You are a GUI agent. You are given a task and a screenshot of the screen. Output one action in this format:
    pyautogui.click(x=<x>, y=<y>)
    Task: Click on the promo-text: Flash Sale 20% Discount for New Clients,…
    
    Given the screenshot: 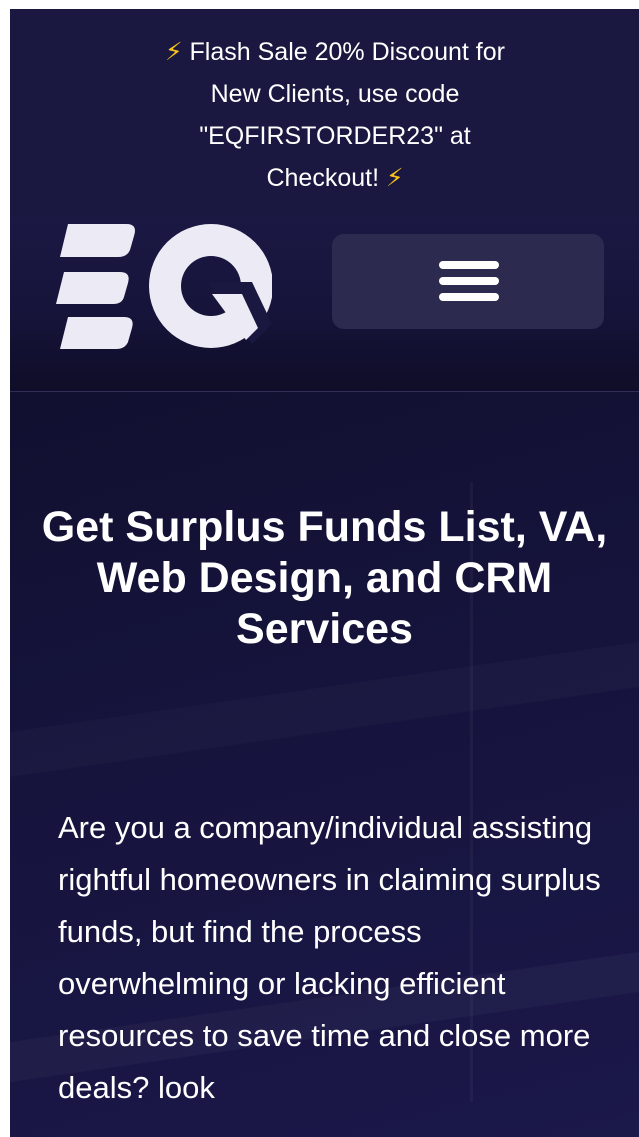 What is the action you would take?
    pyautogui.click(x=347, y=115)
    